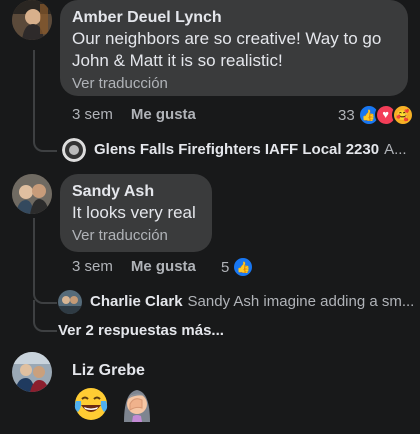 Image resolution: width=420 pixels, height=434 pixels. What do you see at coordinates (136, 301) in the screenshot?
I see `reply-author: Charlie Clark` at bounding box center [136, 301].